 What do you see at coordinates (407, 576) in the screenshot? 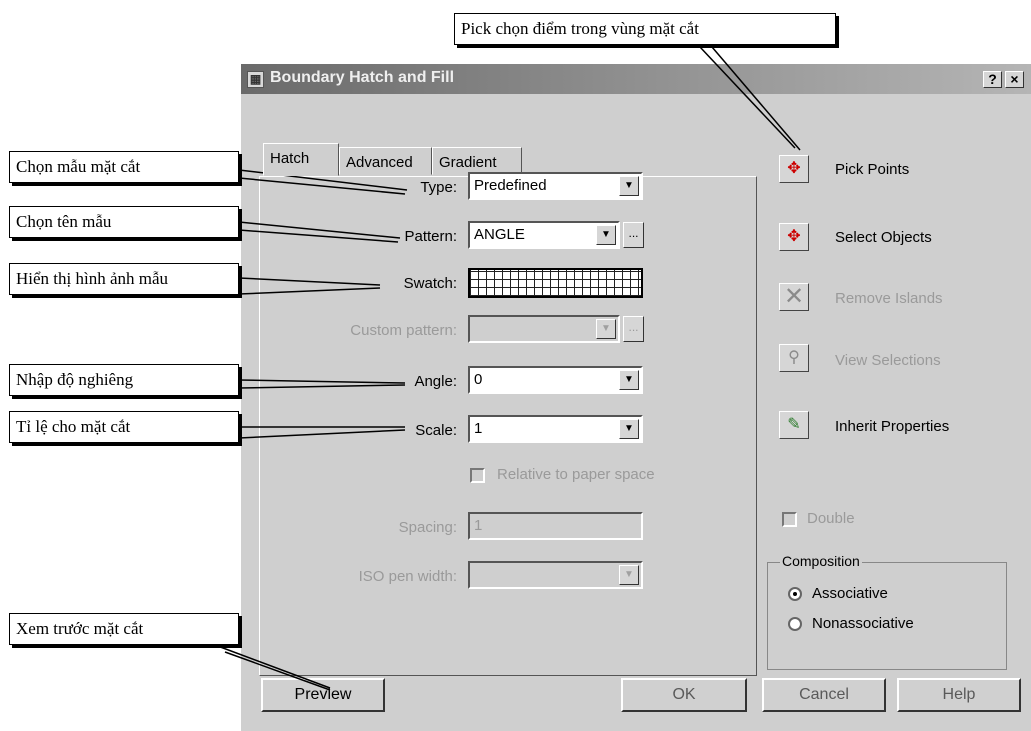
I see `iso-pen-width-label: ISO pen width:` at bounding box center [407, 576].